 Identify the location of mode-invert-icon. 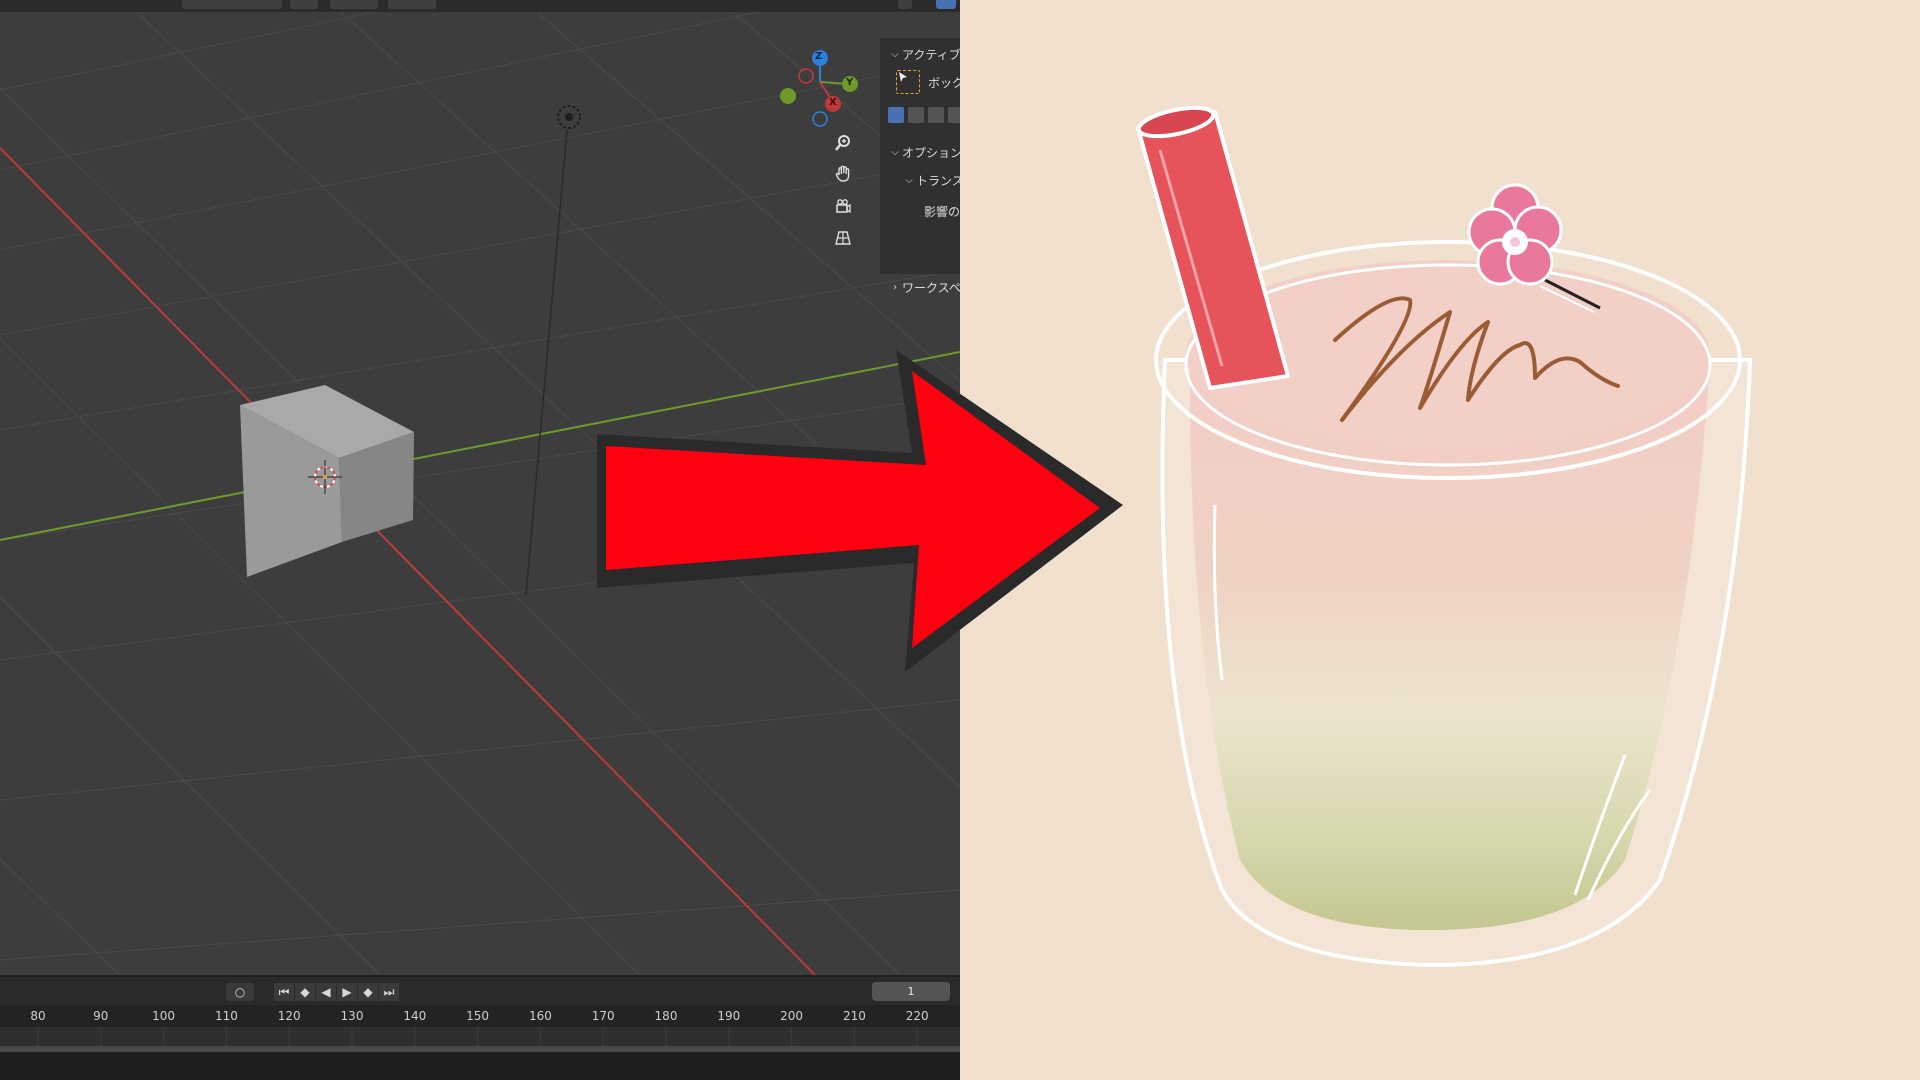
(954, 115).